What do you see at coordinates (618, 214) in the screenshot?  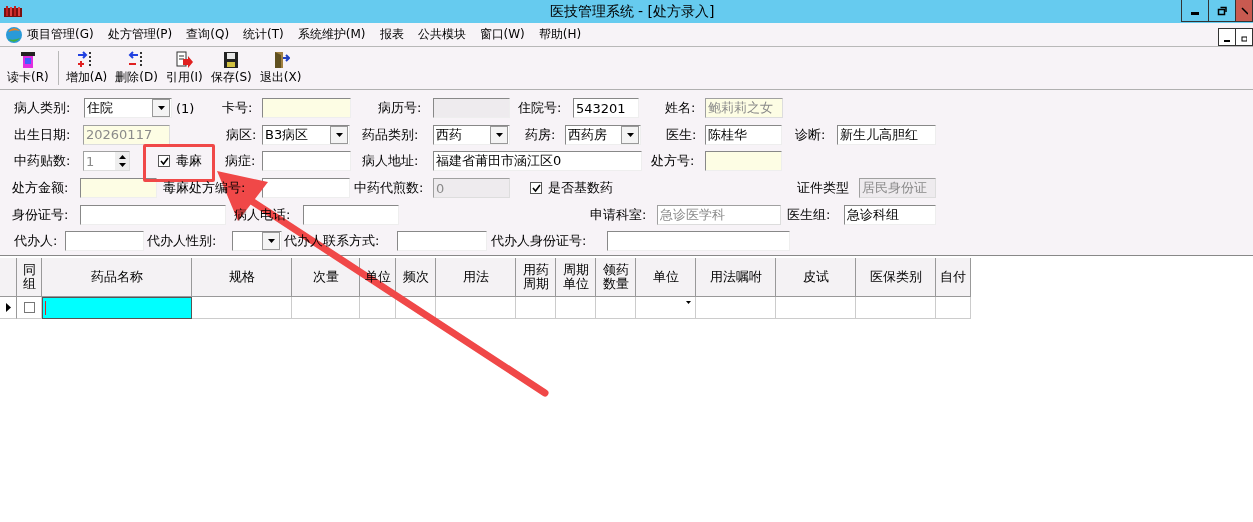 I see `field-label: 申请科室:` at bounding box center [618, 214].